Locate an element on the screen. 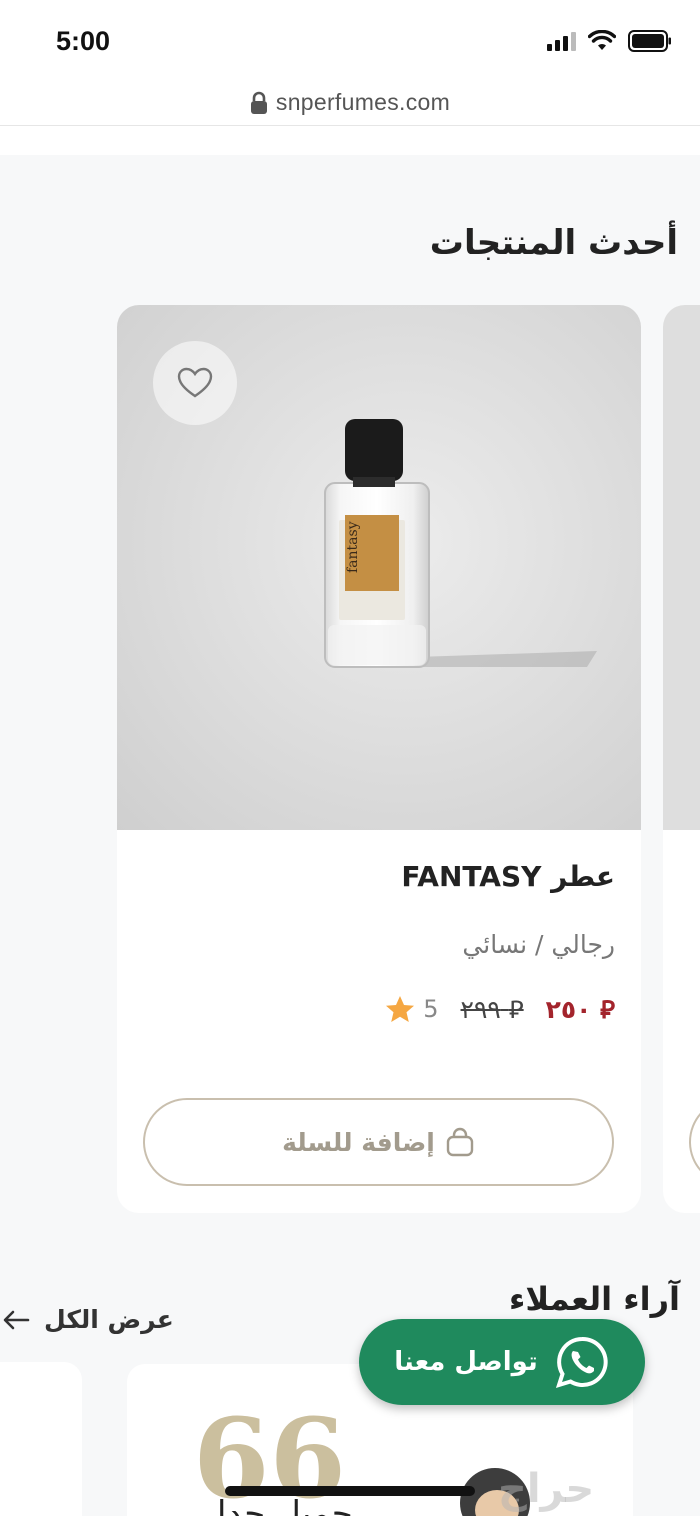 The image size is (700, 1516). price-new: ٢٥٠ ⃁ is located at coordinates (580, 1009).